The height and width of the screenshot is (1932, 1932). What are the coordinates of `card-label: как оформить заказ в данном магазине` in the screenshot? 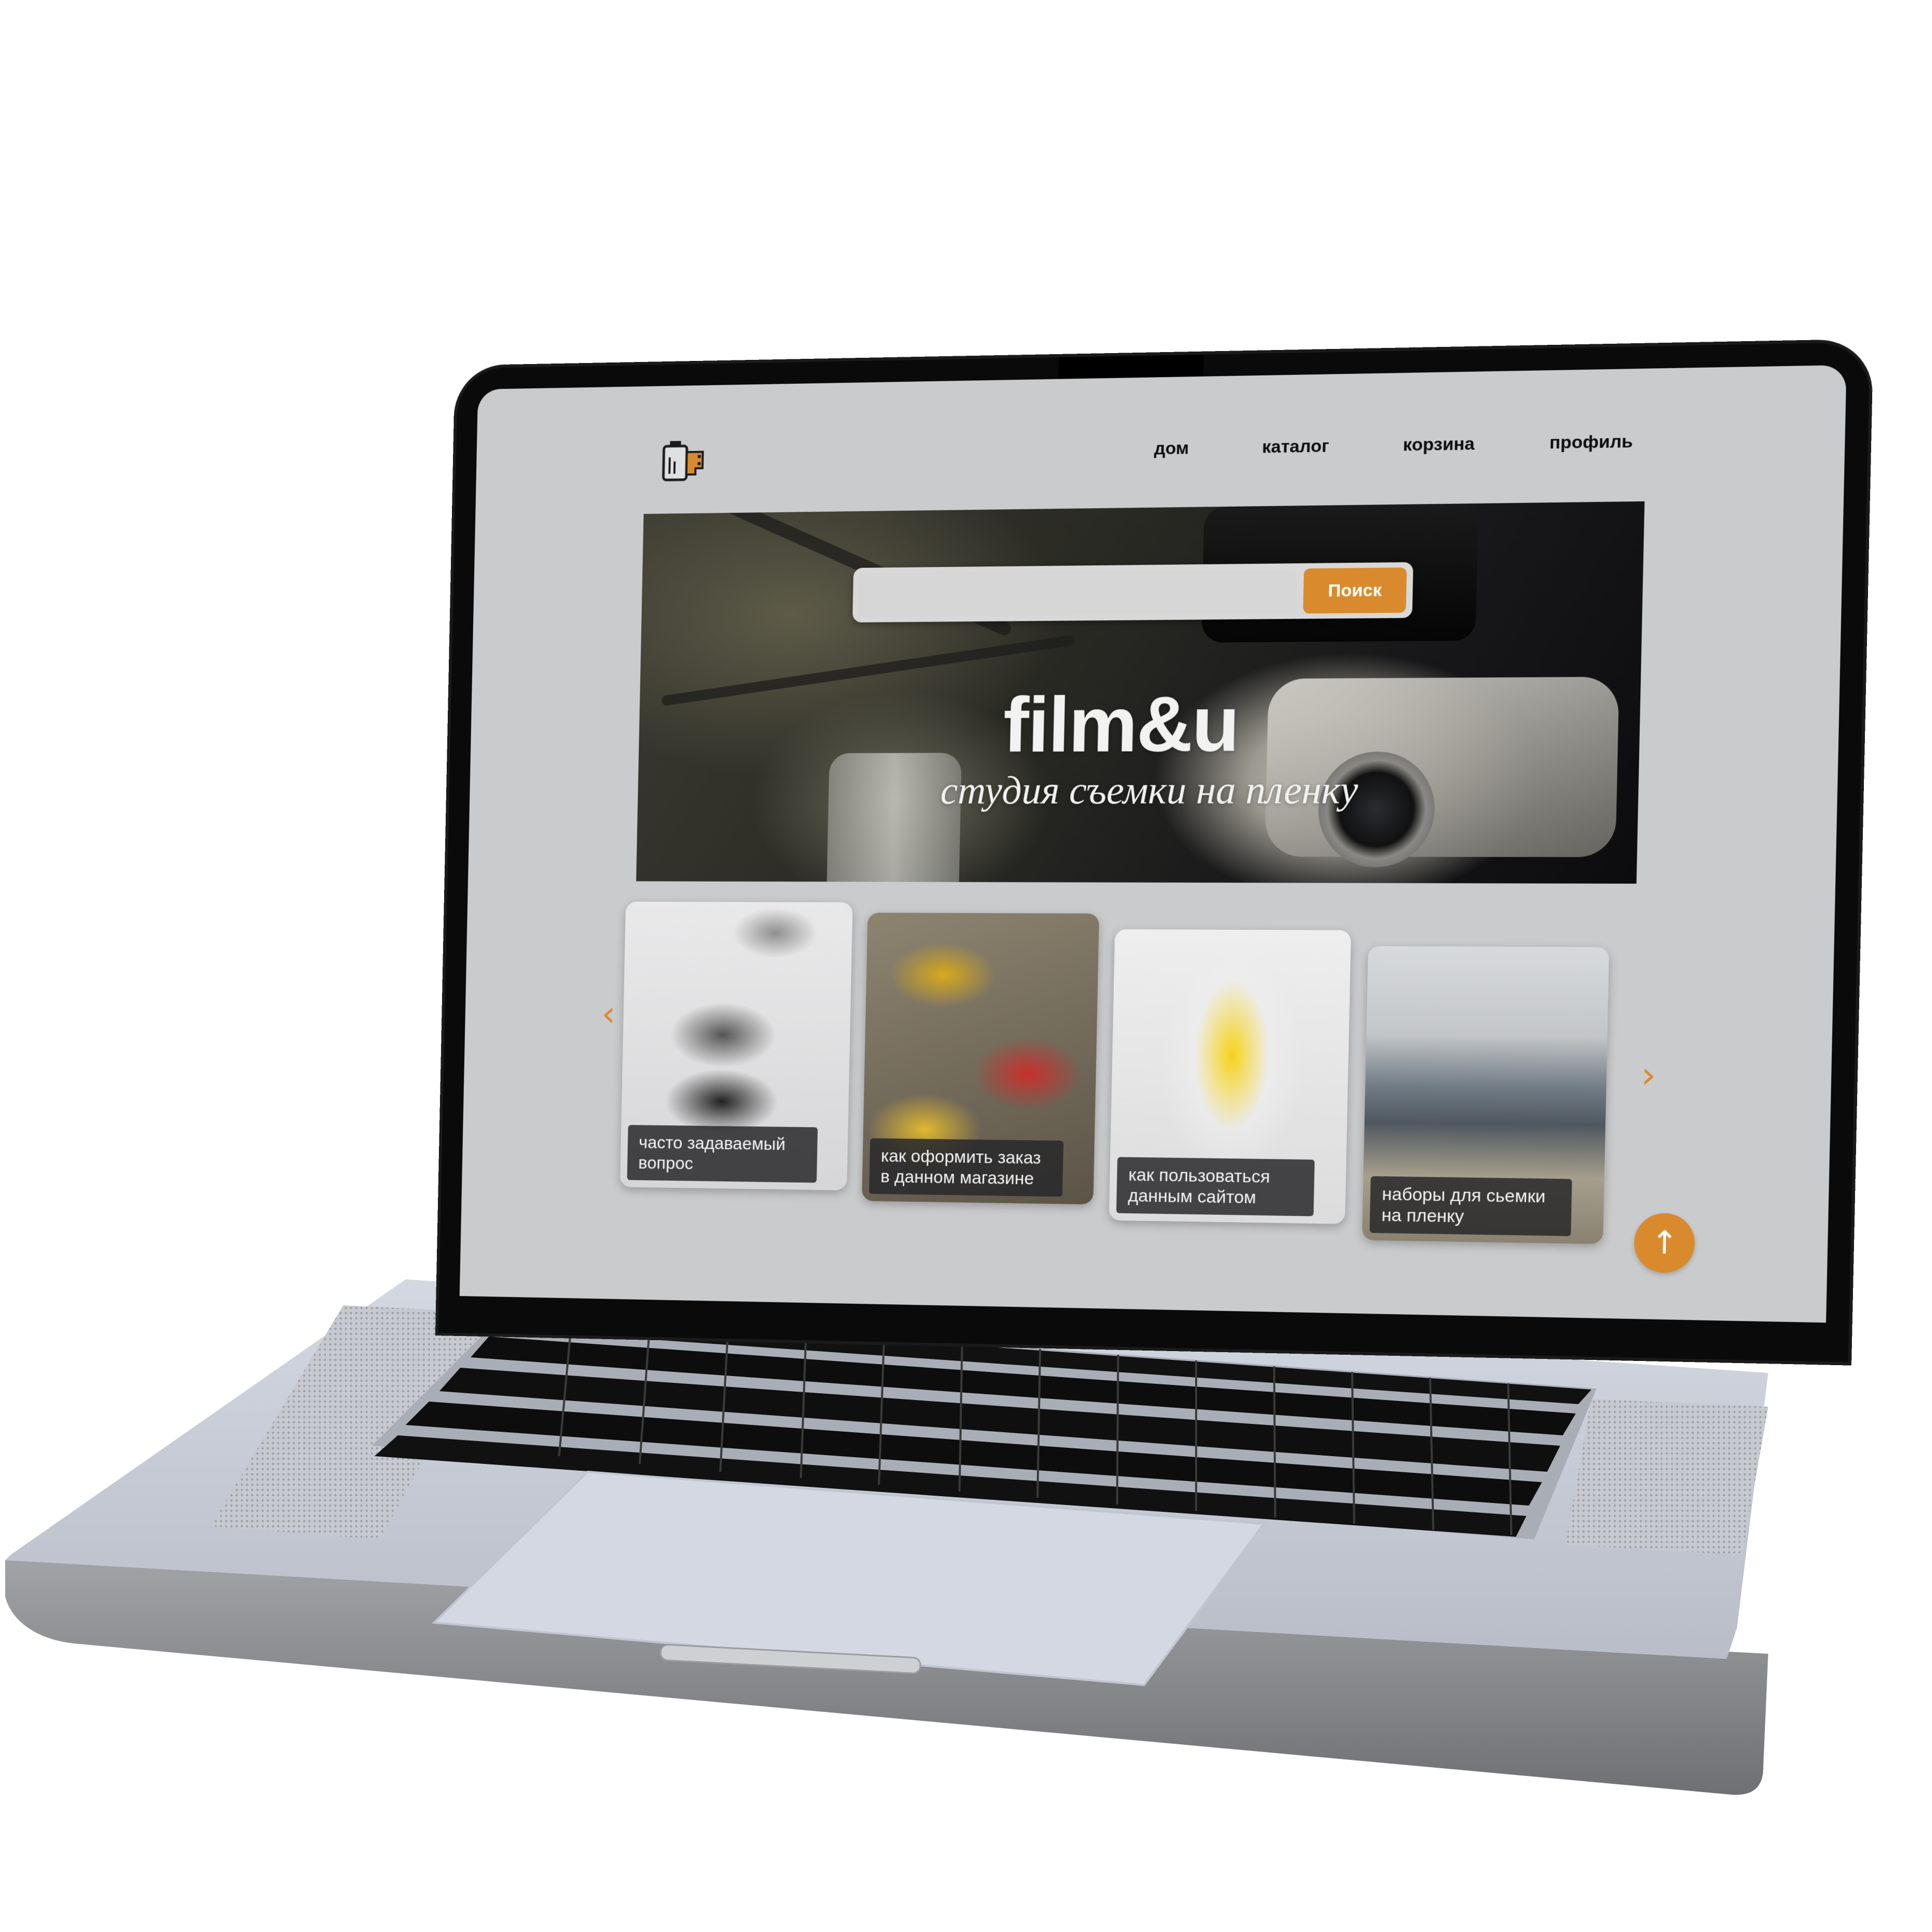 It's located at (966, 1167).